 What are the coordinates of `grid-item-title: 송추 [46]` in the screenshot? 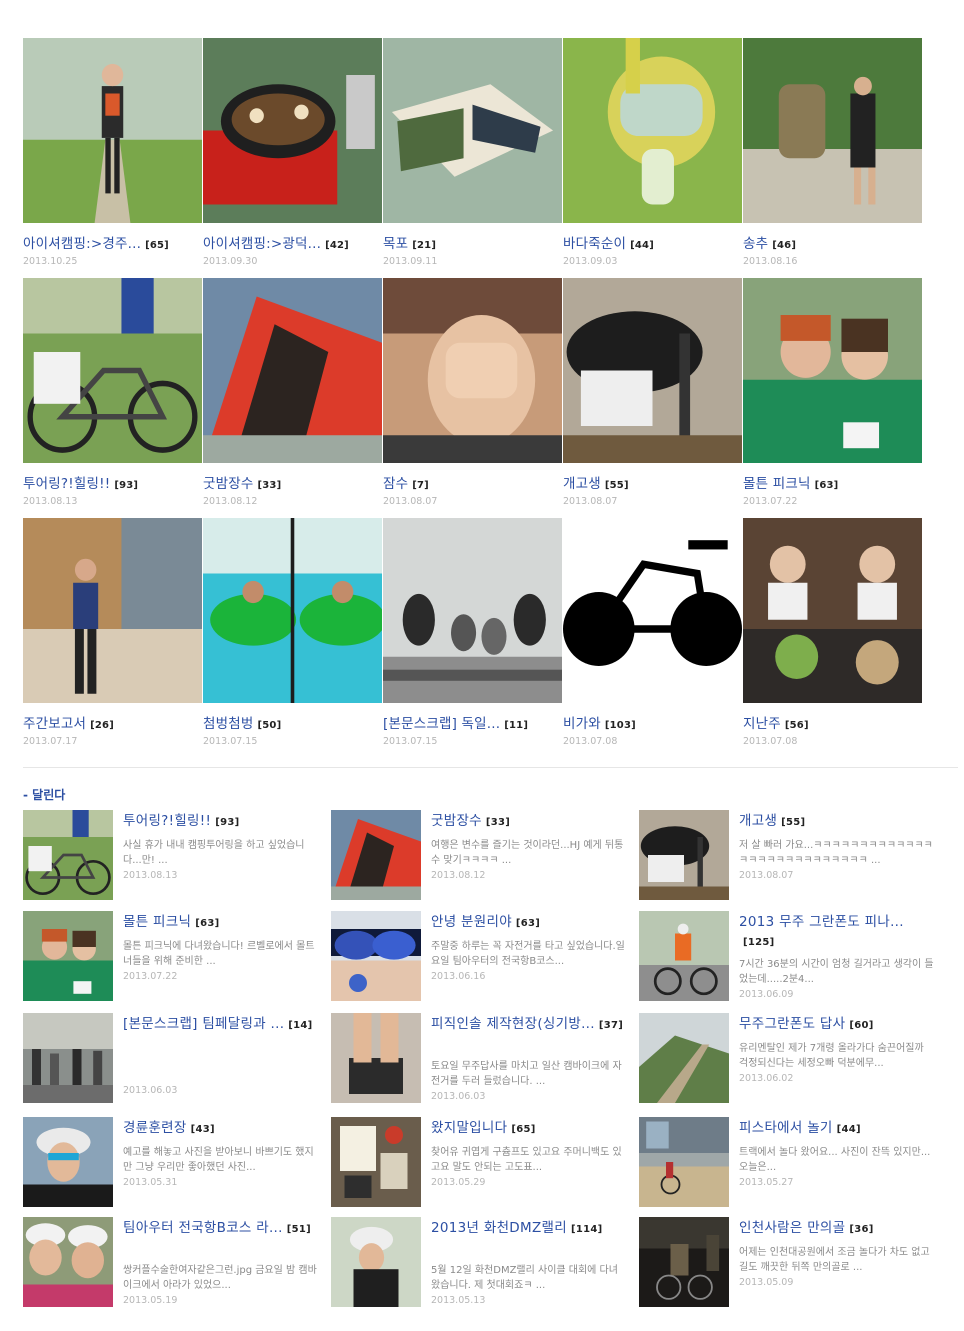 It's located at (769, 242).